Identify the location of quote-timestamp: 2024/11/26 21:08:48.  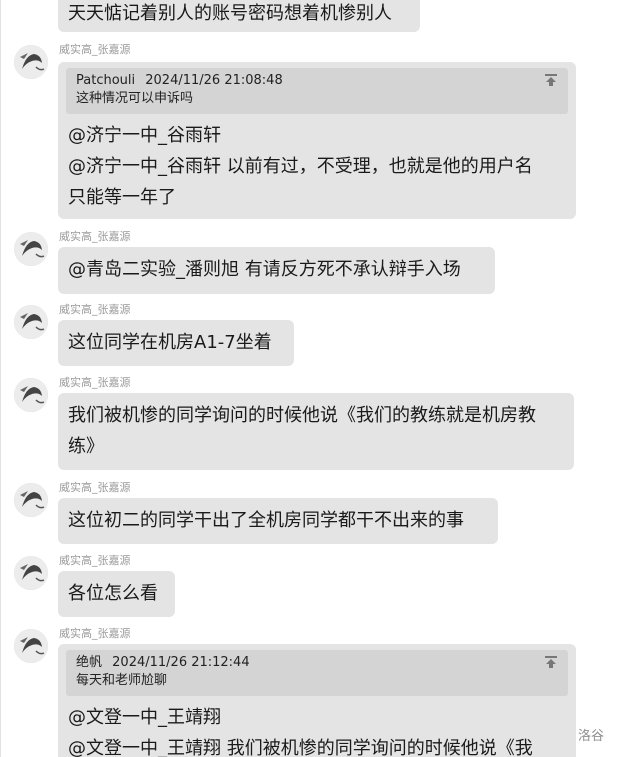
(214, 80).